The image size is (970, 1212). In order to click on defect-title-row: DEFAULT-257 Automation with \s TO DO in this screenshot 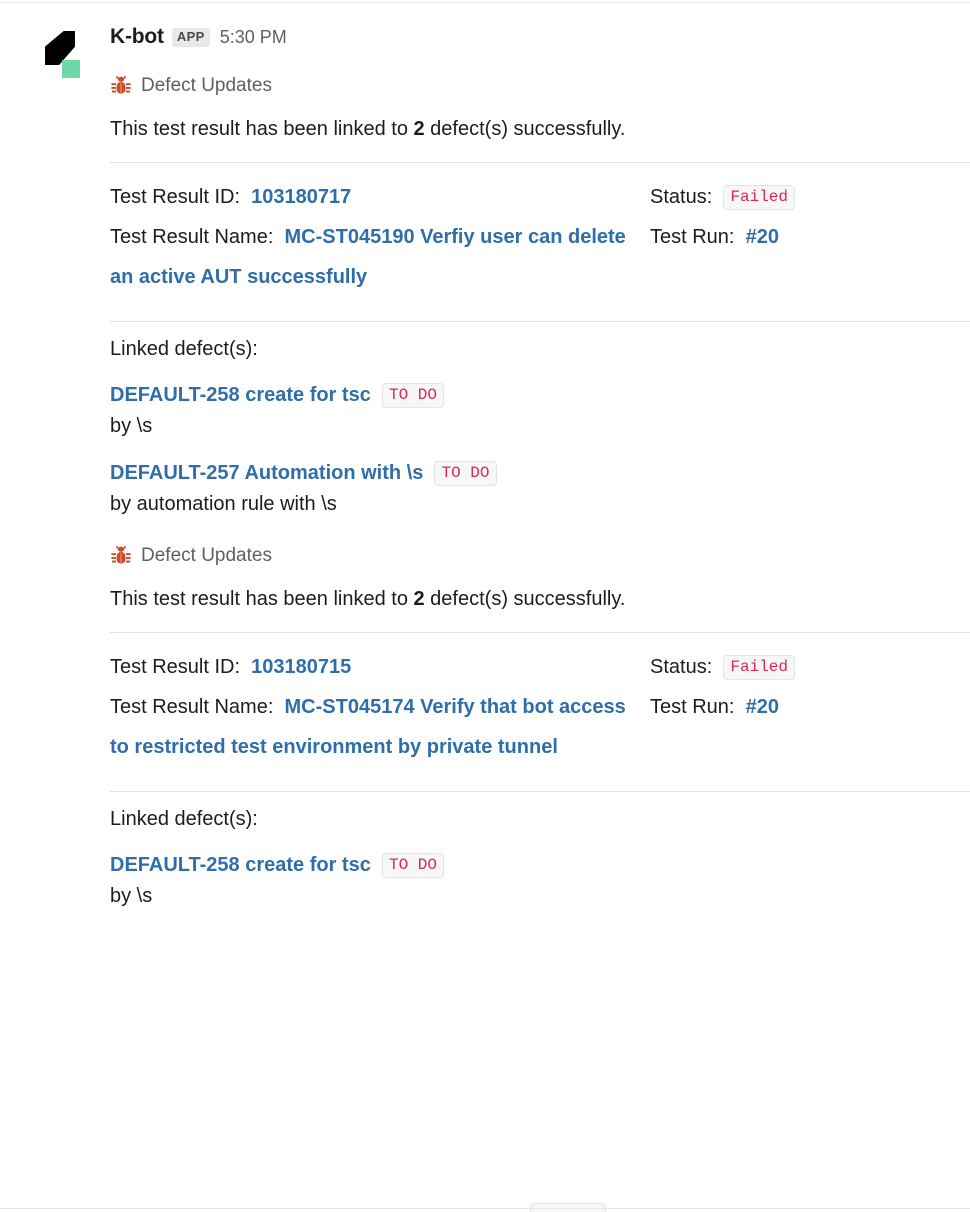, I will do `click(540, 473)`.